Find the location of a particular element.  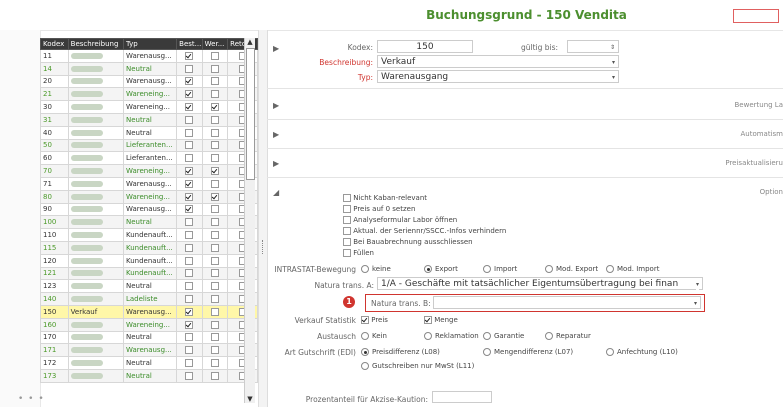

check-preis: Preis is located at coordinates (374, 320).